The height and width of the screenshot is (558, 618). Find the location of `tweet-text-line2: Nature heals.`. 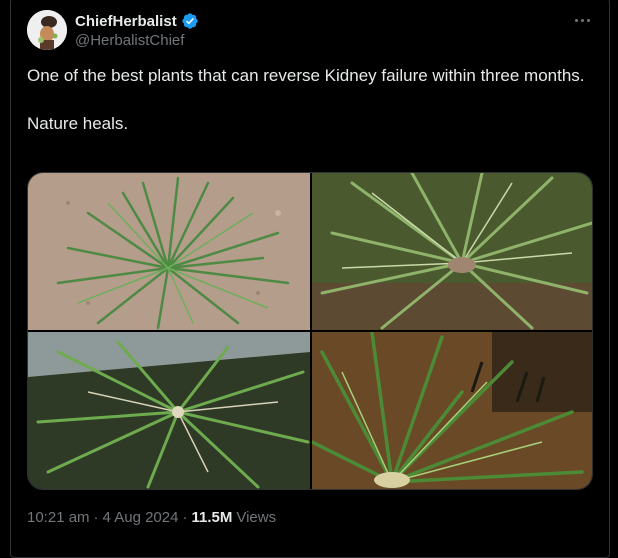

tweet-text-line2: Nature heals. is located at coordinates (78, 123).